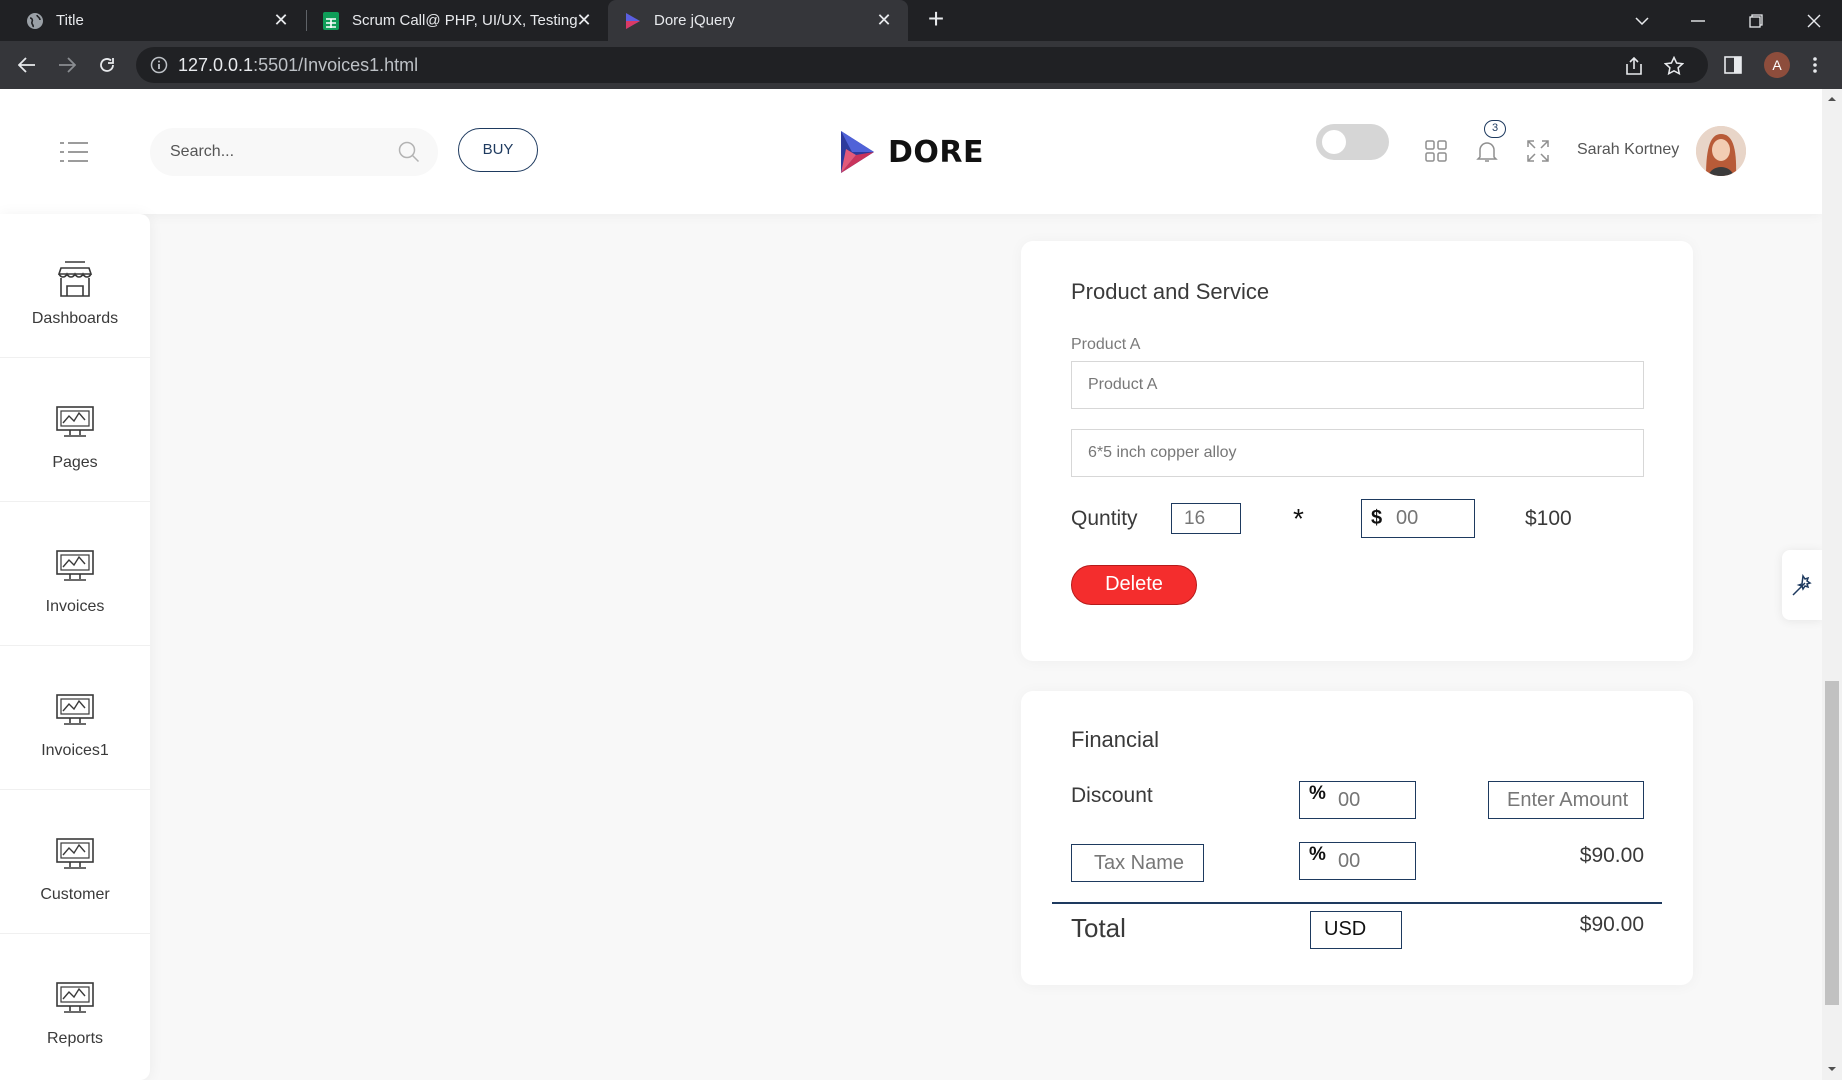 This screenshot has width=1842, height=1080. What do you see at coordinates (1674, 65) in the screenshot?
I see `bookmark-star-icon` at bounding box center [1674, 65].